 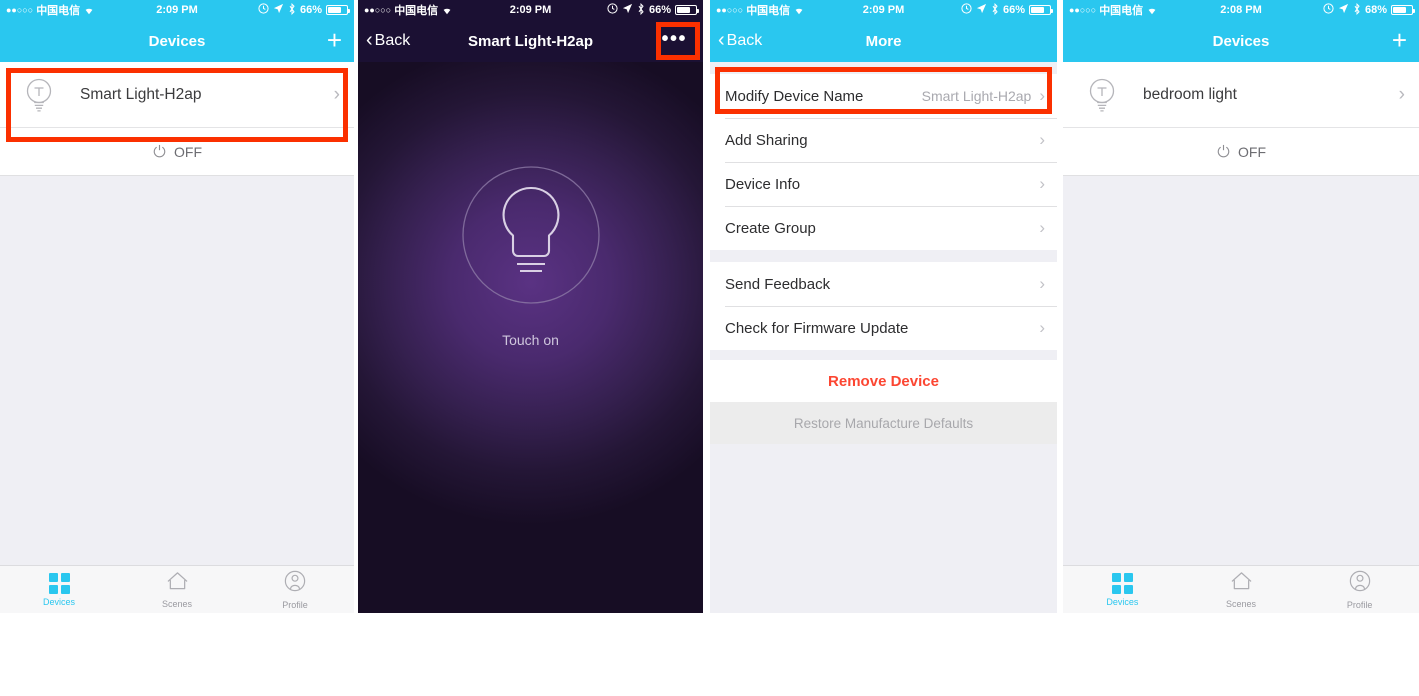 I want to click on menu-label: Create Group, so click(x=770, y=228).